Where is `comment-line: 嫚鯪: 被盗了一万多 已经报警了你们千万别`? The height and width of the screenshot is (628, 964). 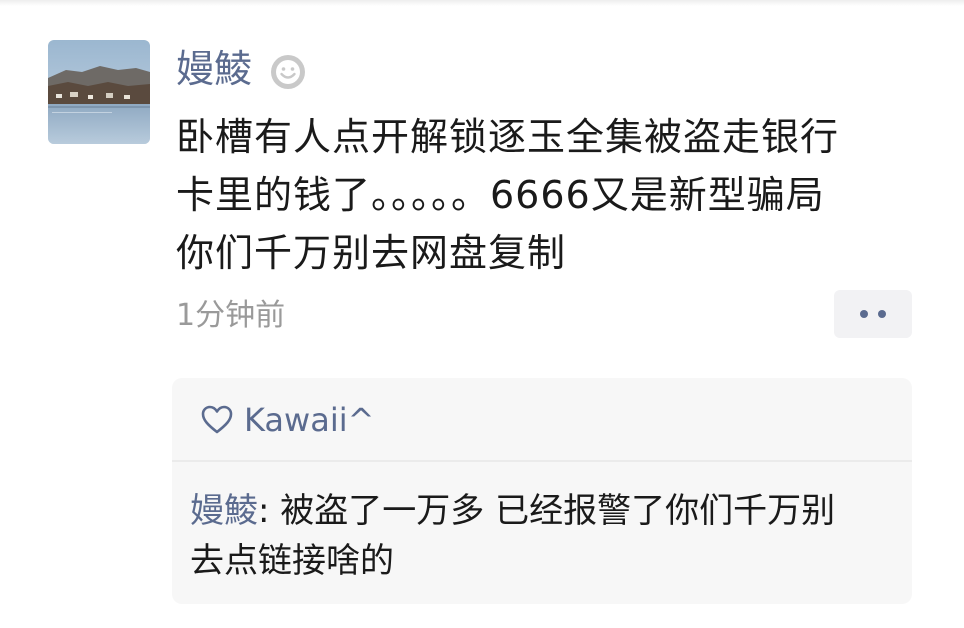 comment-line: 嫚鯪: 被盗了一万多 已经报警了你们千万别 is located at coordinates (545, 511).